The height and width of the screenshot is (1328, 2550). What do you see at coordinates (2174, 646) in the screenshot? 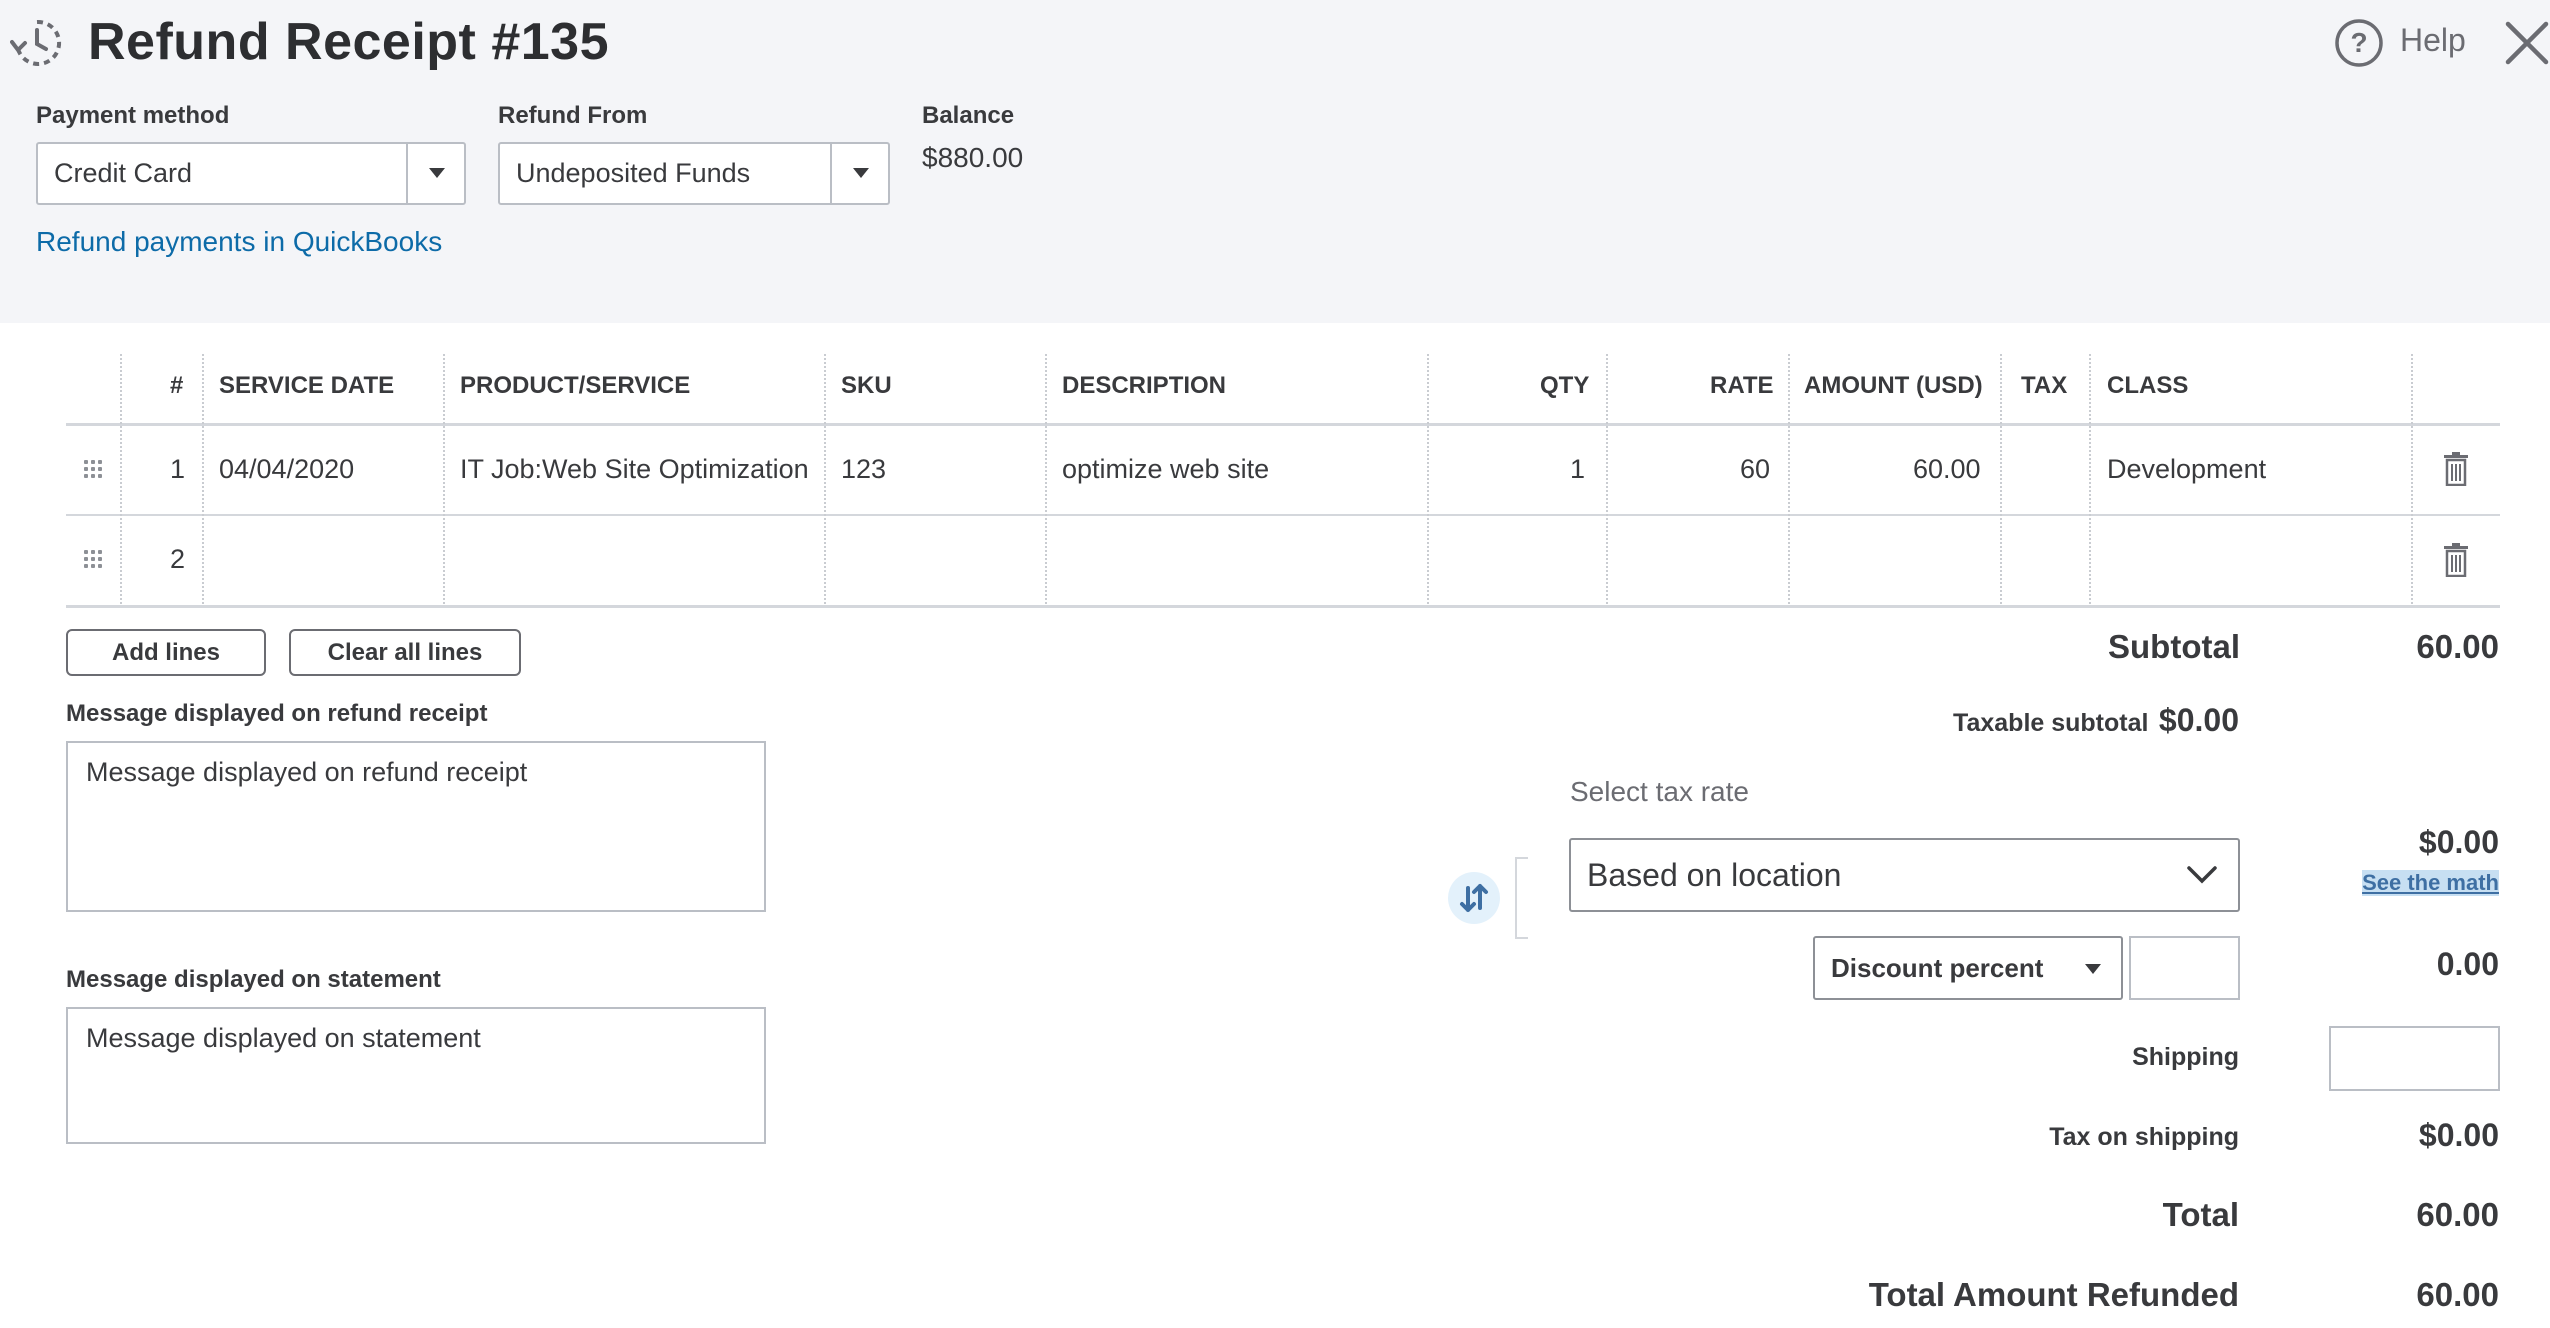
I see `subtotal-label: Subtotal` at bounding box center [2174, 646].